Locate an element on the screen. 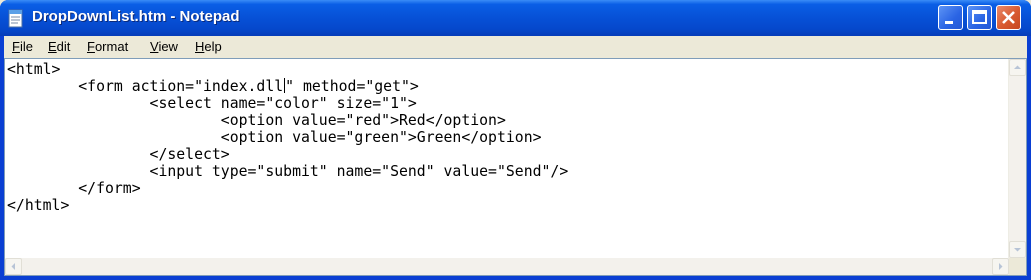 The height and width of the screenshot is (280, 1031). close-button is located at coordinates (1008, 17).